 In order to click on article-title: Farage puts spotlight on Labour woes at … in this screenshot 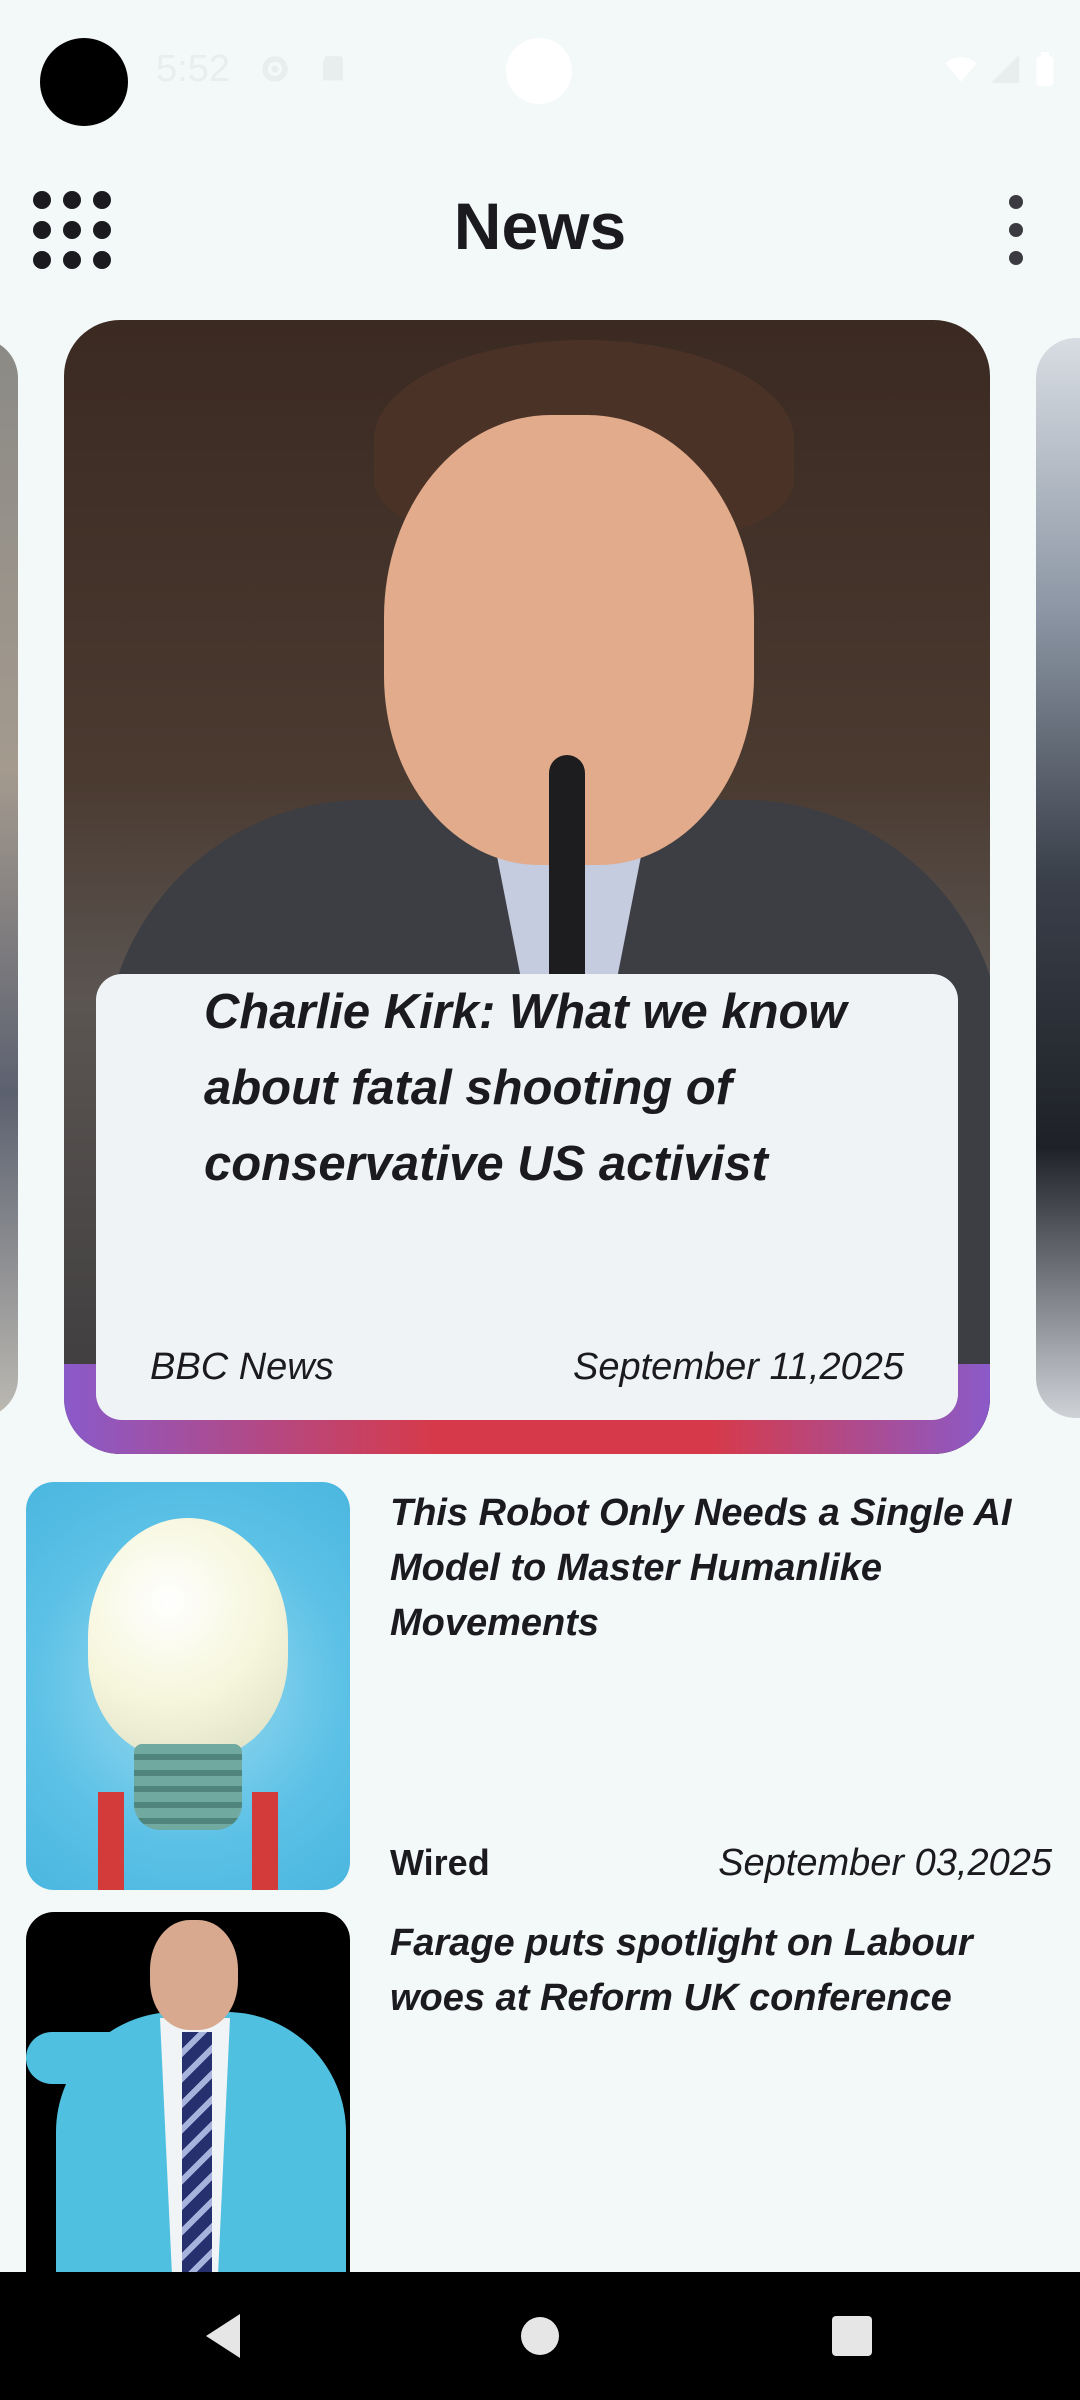, I will do `click(681, 1970)`.